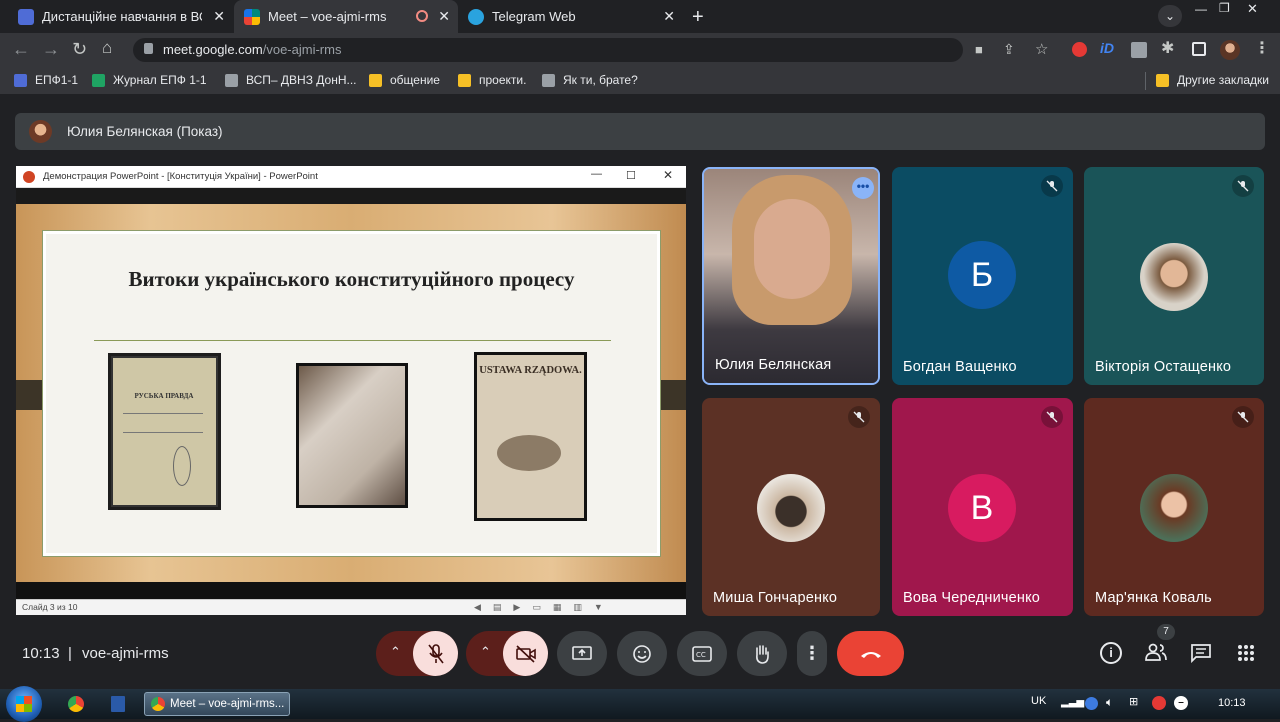 This screenshot has height=722, width=1280. I want to click on raise-hand-icon, so click(762, 654).